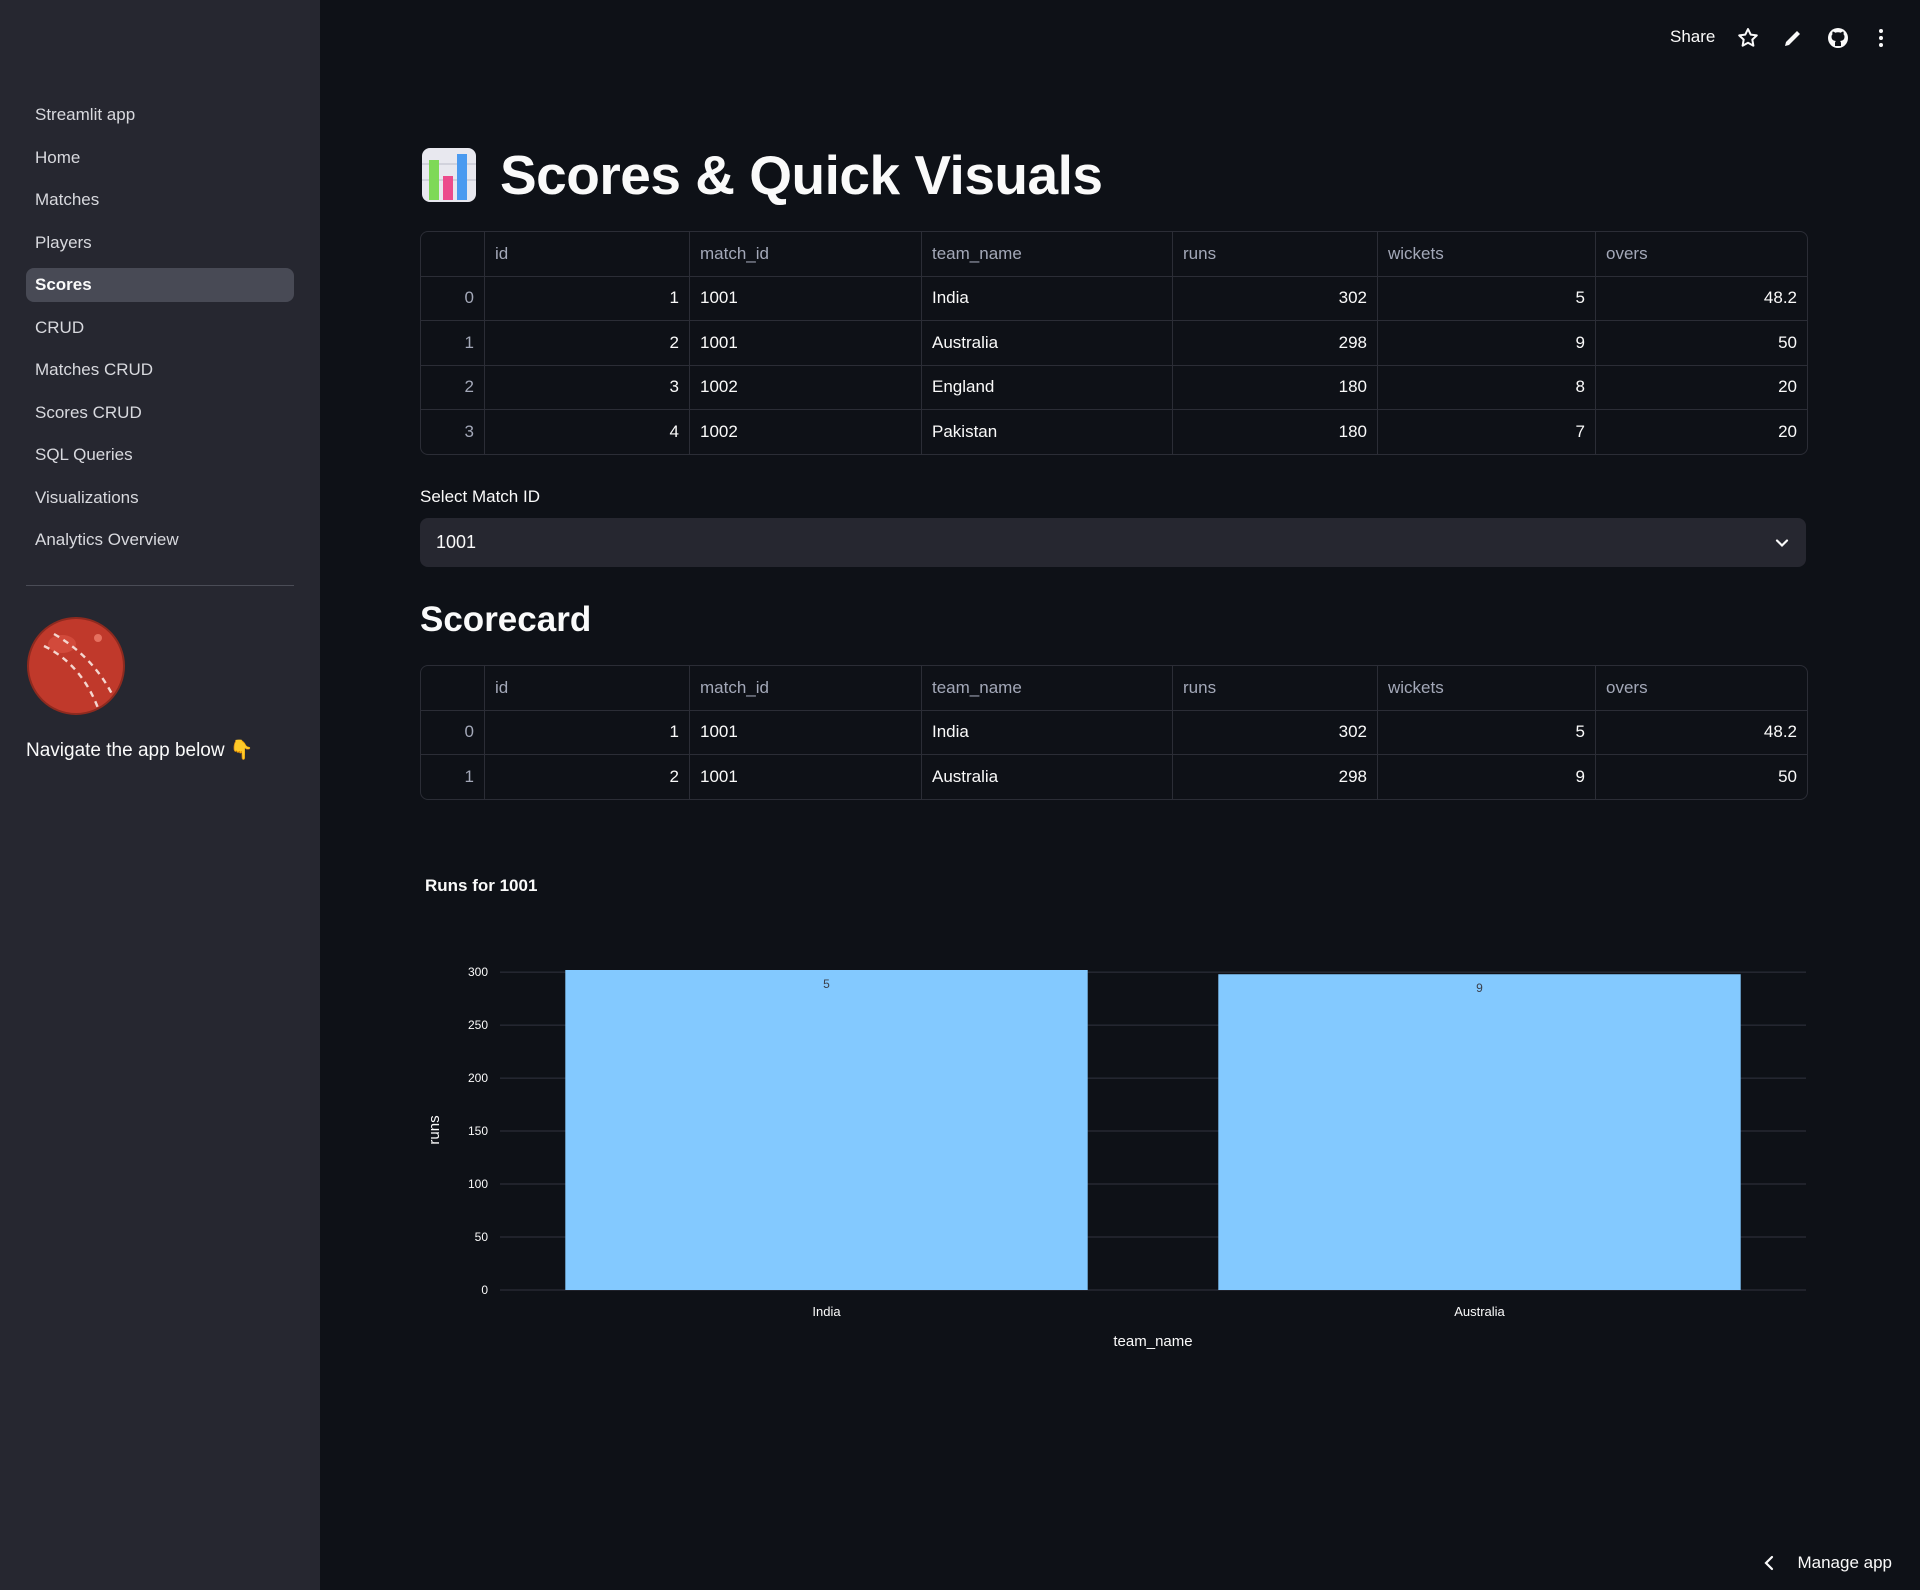 The width and height of the screenshot is (1920, 1590). Describe the element at coordinates (160, 455) in the screenshot. I see `sidebar-item-sql-queries: SQL Queries` at that location.